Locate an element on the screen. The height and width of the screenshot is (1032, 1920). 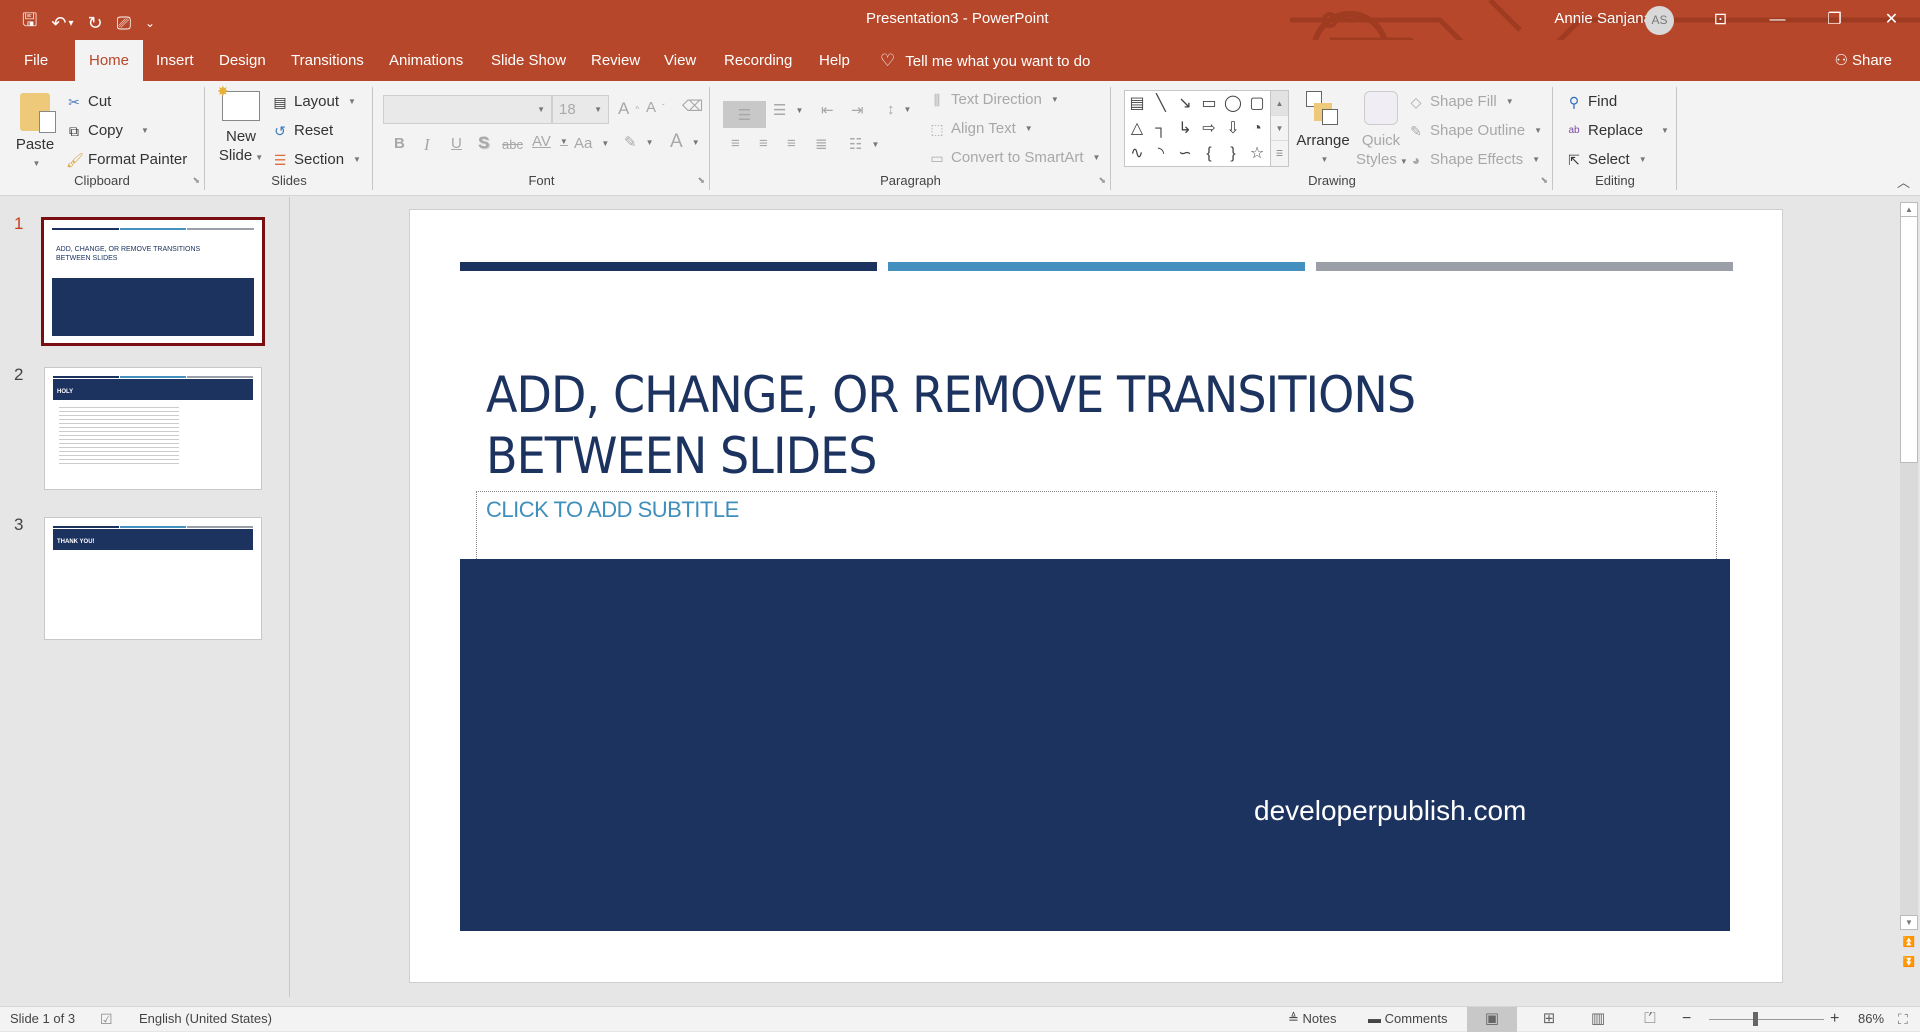
next-slide-icon: ⏬ is located at coordinates (1909, 962).